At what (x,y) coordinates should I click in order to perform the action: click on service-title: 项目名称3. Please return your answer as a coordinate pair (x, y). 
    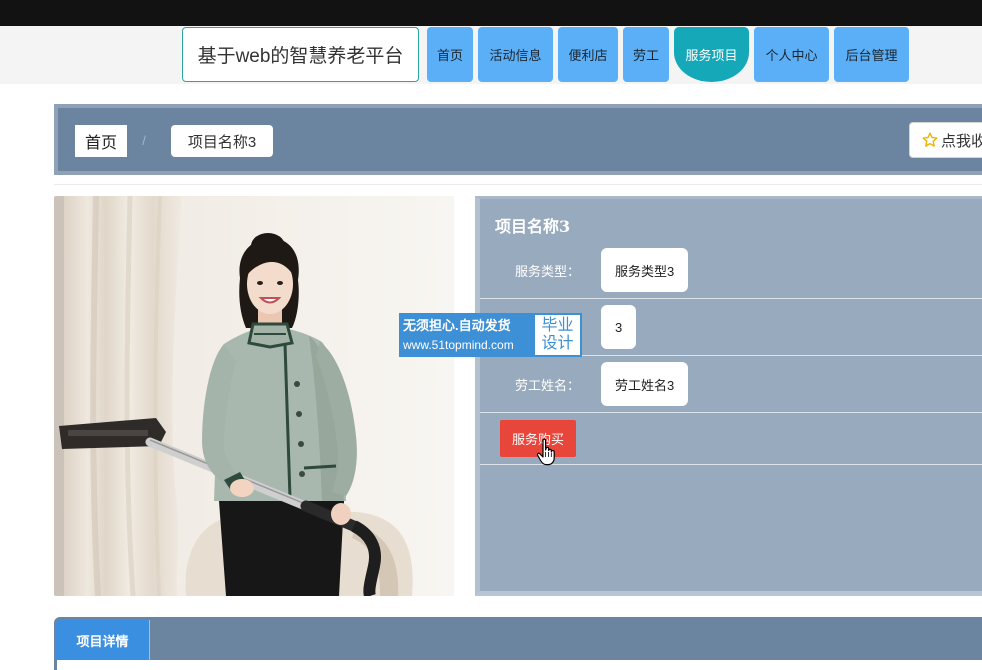
    Looking at the image, I should click on (533, 226).